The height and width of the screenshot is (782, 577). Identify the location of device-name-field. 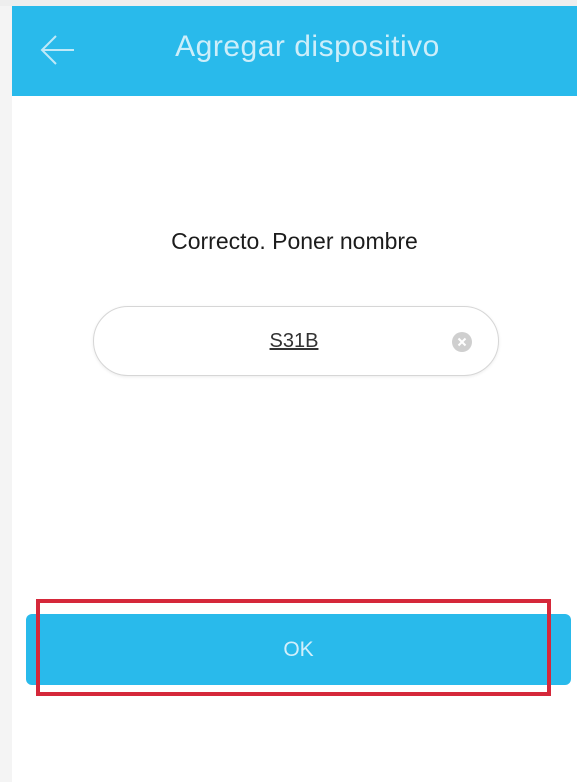
(296, 341).